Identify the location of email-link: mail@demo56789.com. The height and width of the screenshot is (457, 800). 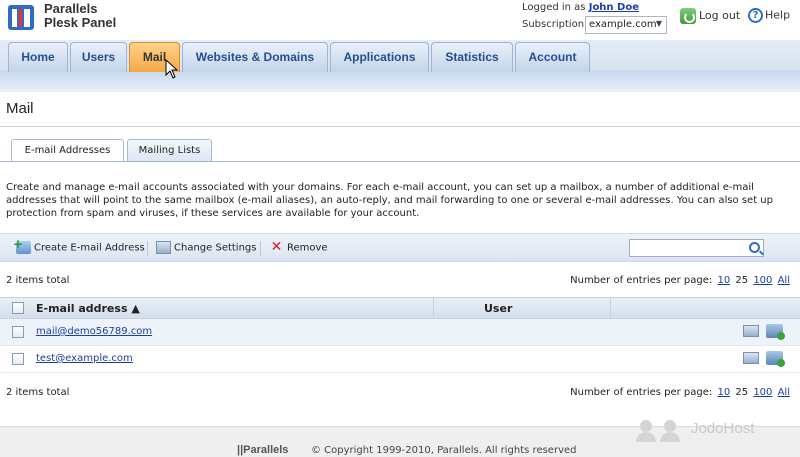
(94, 331).